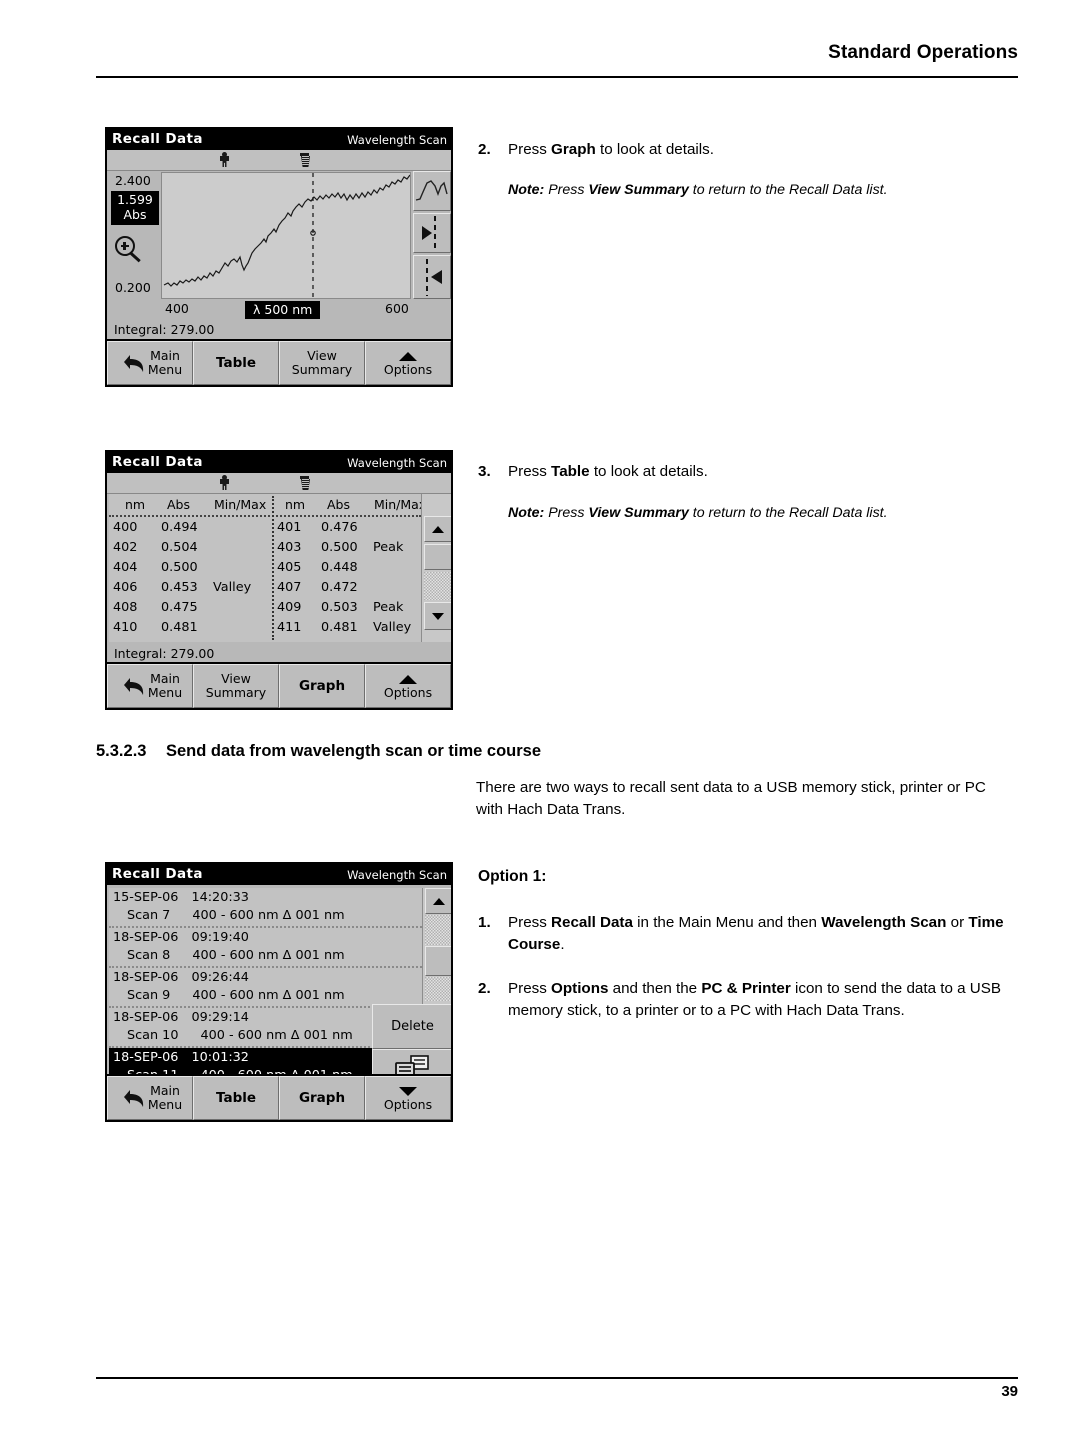 The width and height of the screenshot is (1080, 1437). I want to click on list-item-scan: Scan 7, so click(149, 915).